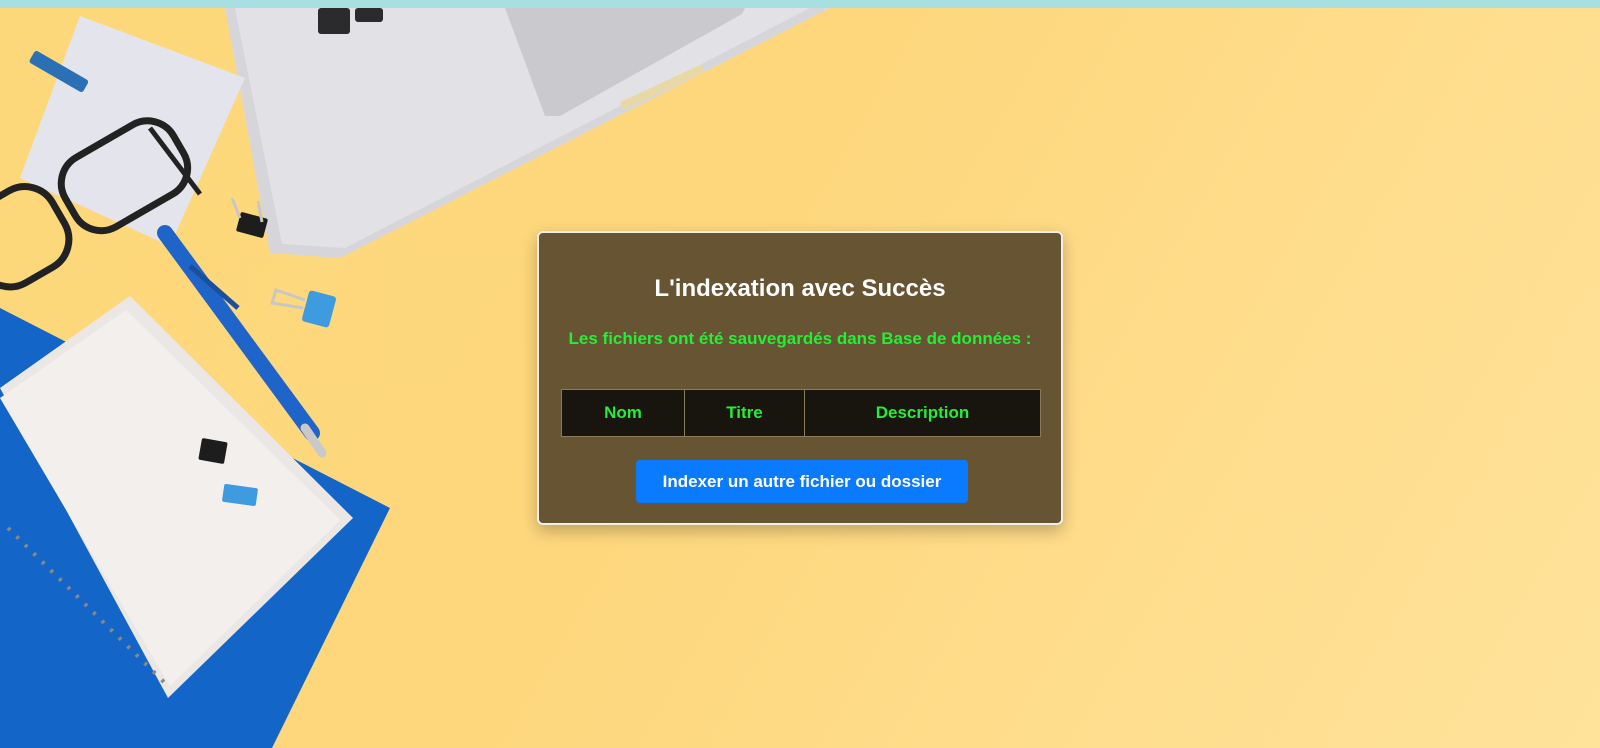 Image resolution: width=1600 pixels, height=748 pixels. I want to click on table-header-row: Nom Titre Description, so click(801, 413).